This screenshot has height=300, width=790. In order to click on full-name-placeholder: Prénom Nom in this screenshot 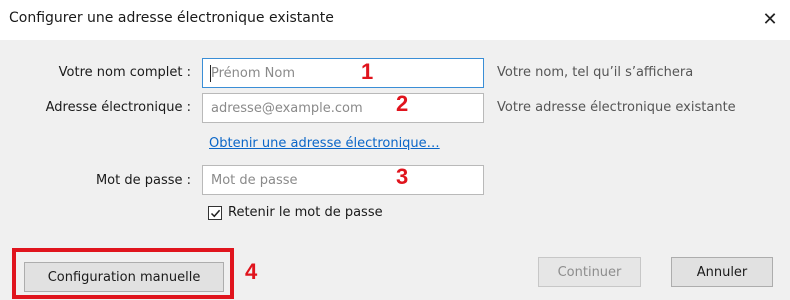, I will do `click(253, 73)`.